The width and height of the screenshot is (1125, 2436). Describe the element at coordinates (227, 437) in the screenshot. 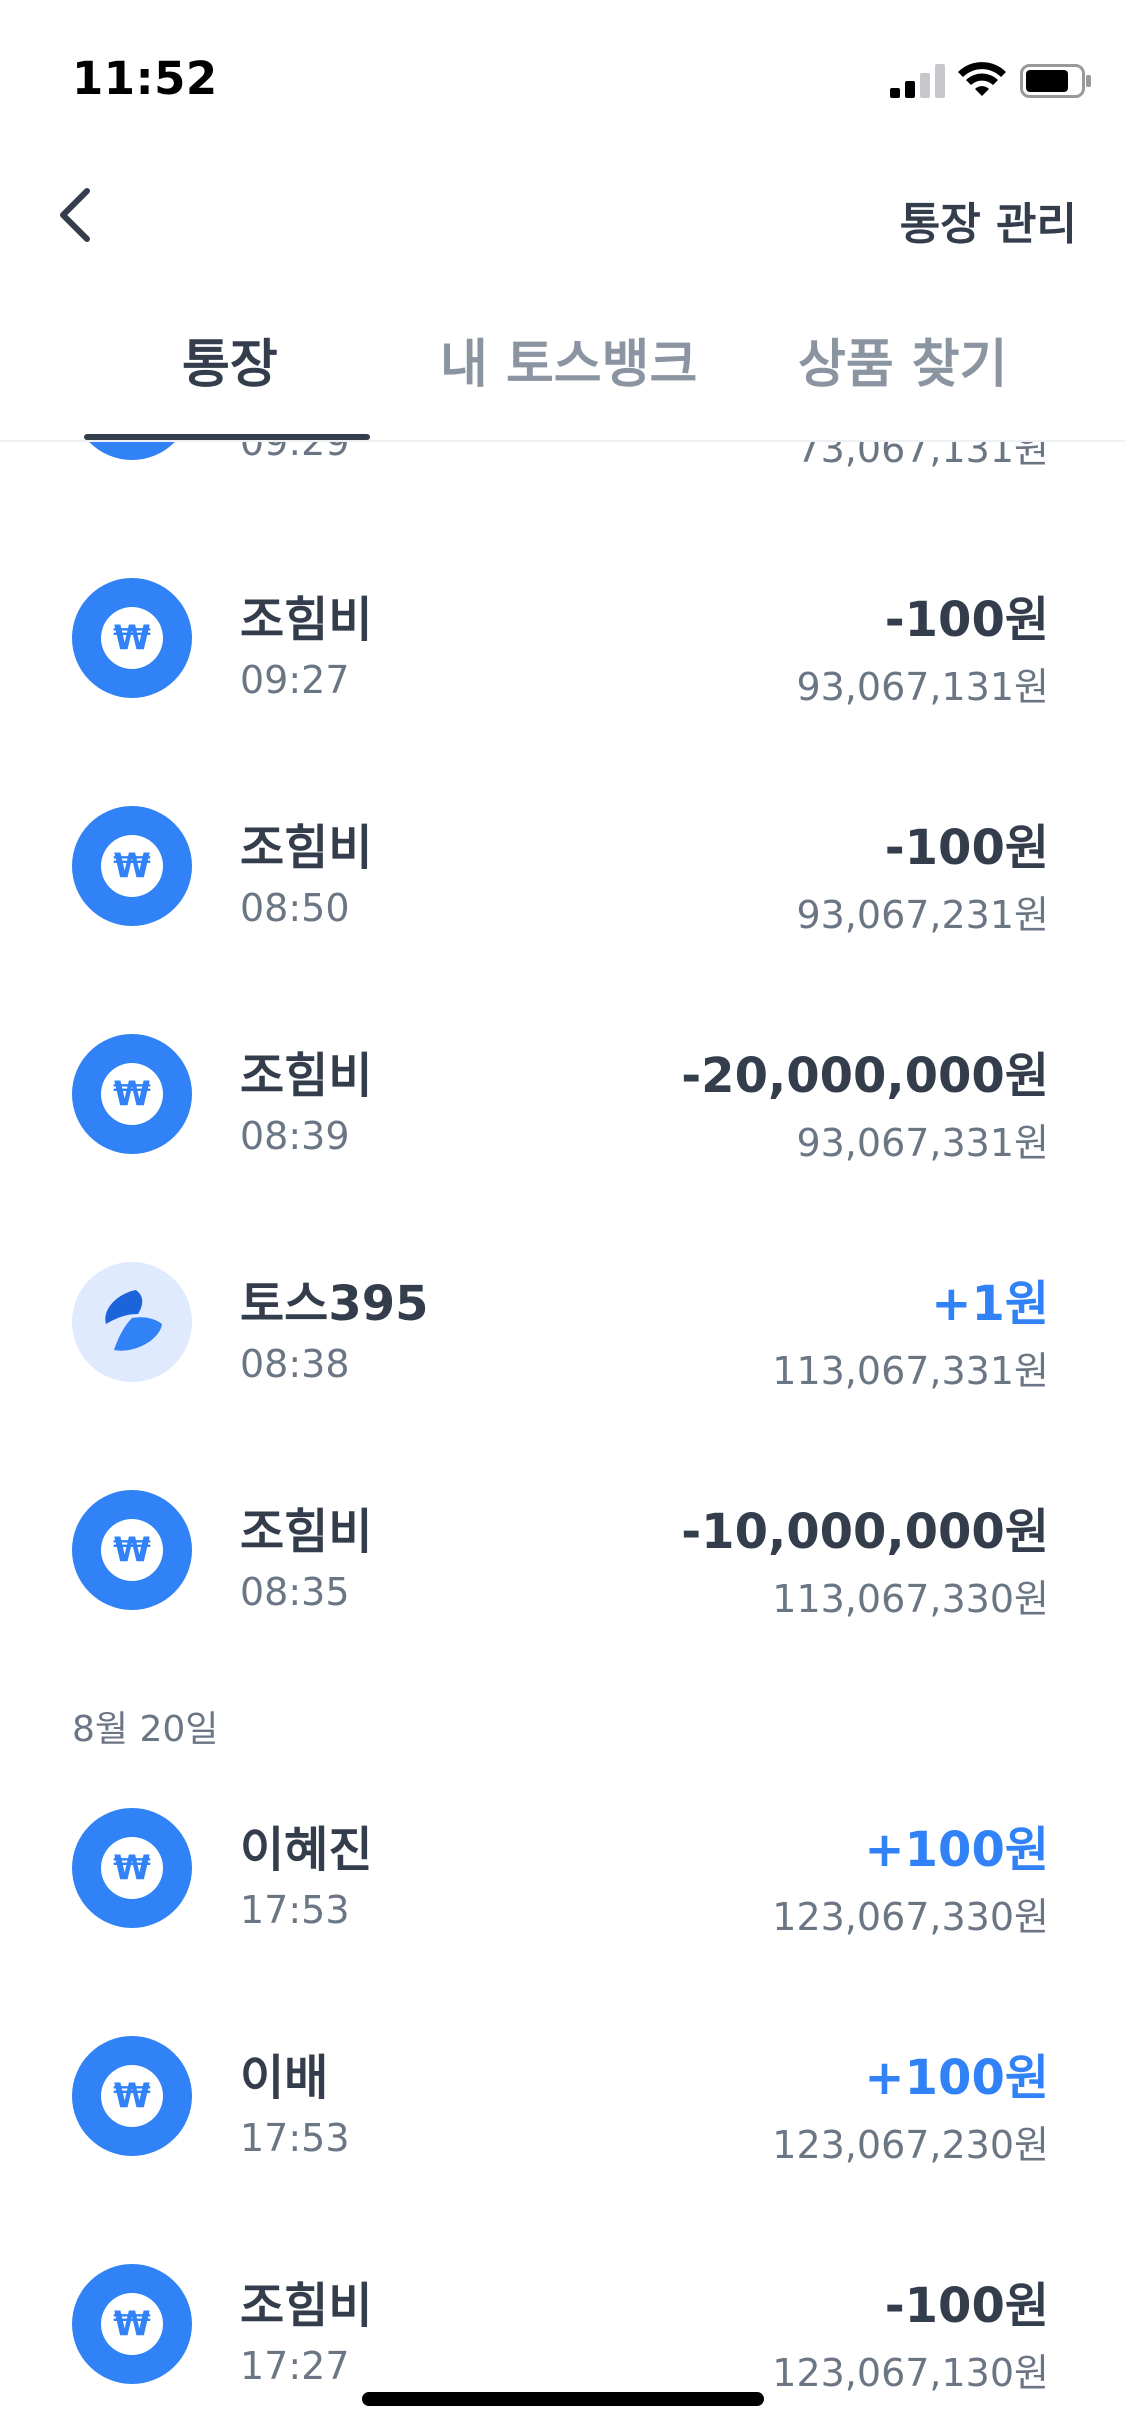

I see `active-tab-indicator` at that location.